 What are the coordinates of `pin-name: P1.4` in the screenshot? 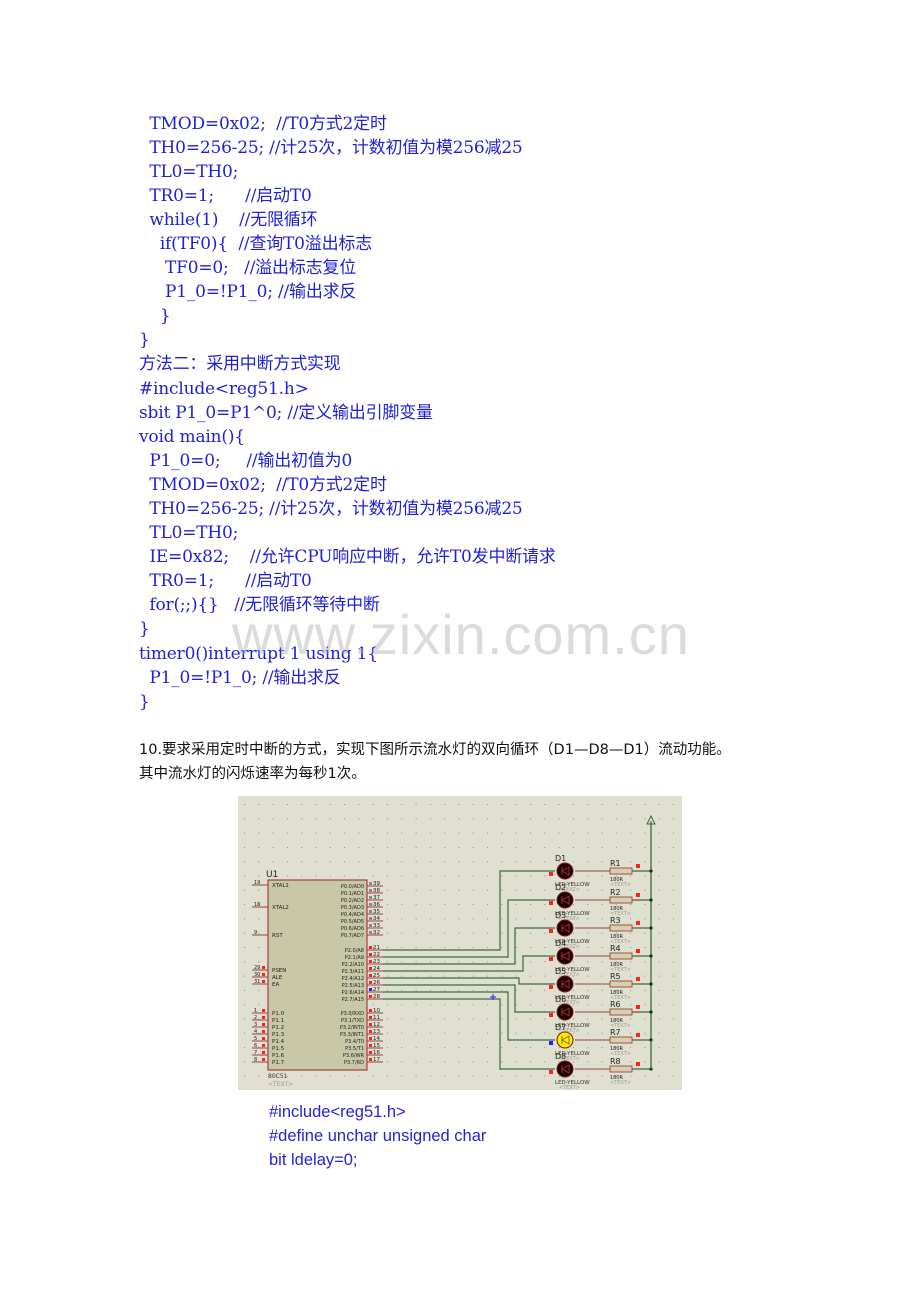 It's located at (278, 1042).